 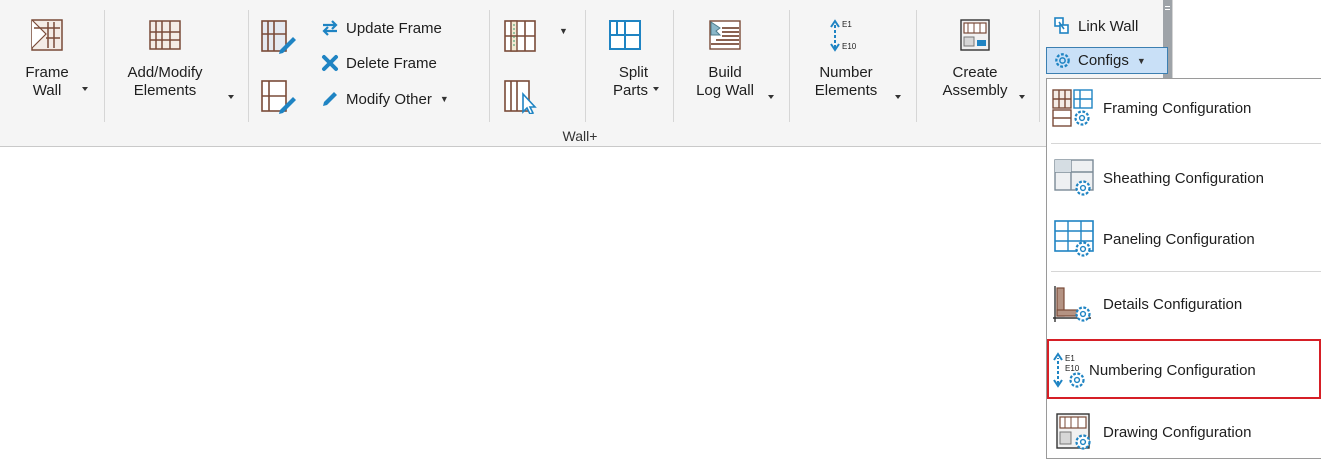 What do you see at coordinates (633, 72) in the screenshot?
I see `split-parts-label-1: Split` at bounding box center [633, 72].